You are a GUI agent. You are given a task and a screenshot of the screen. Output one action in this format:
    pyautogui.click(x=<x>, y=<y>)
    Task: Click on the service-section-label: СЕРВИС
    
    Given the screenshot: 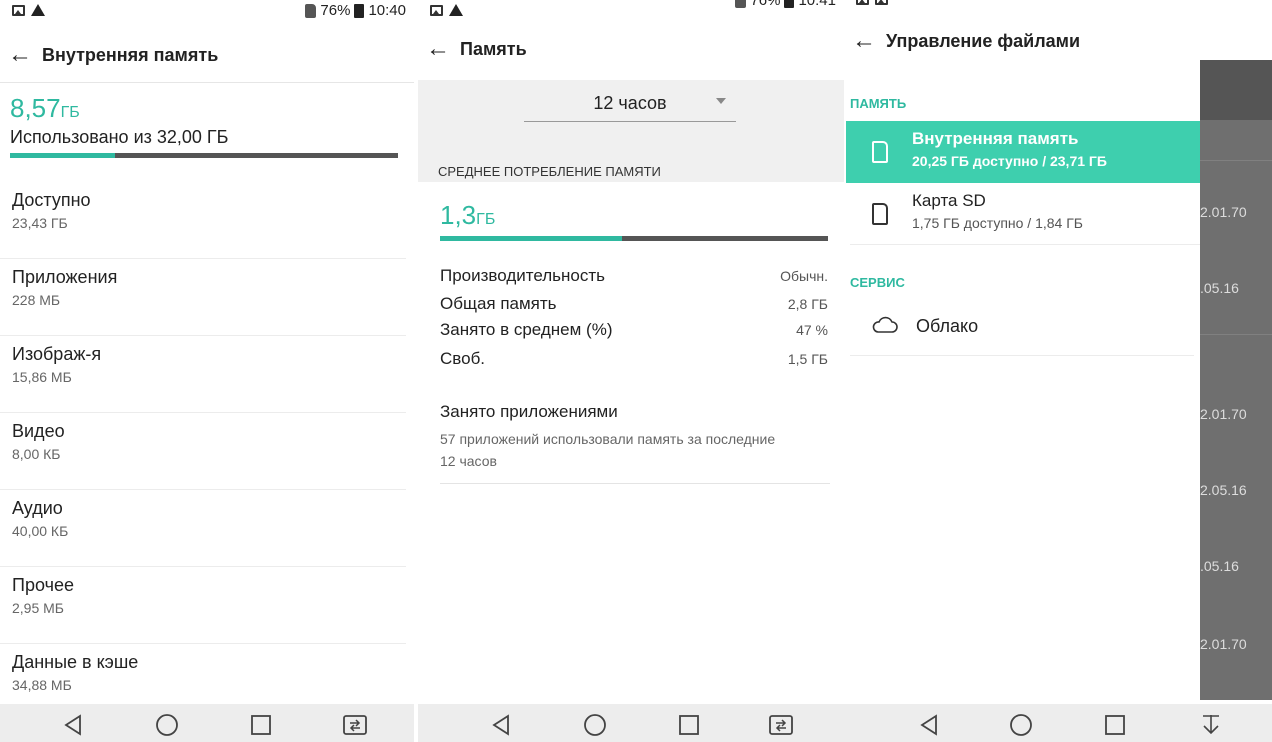 What is the action you would take?
    pyautogui.click(x=877, y=282)
    